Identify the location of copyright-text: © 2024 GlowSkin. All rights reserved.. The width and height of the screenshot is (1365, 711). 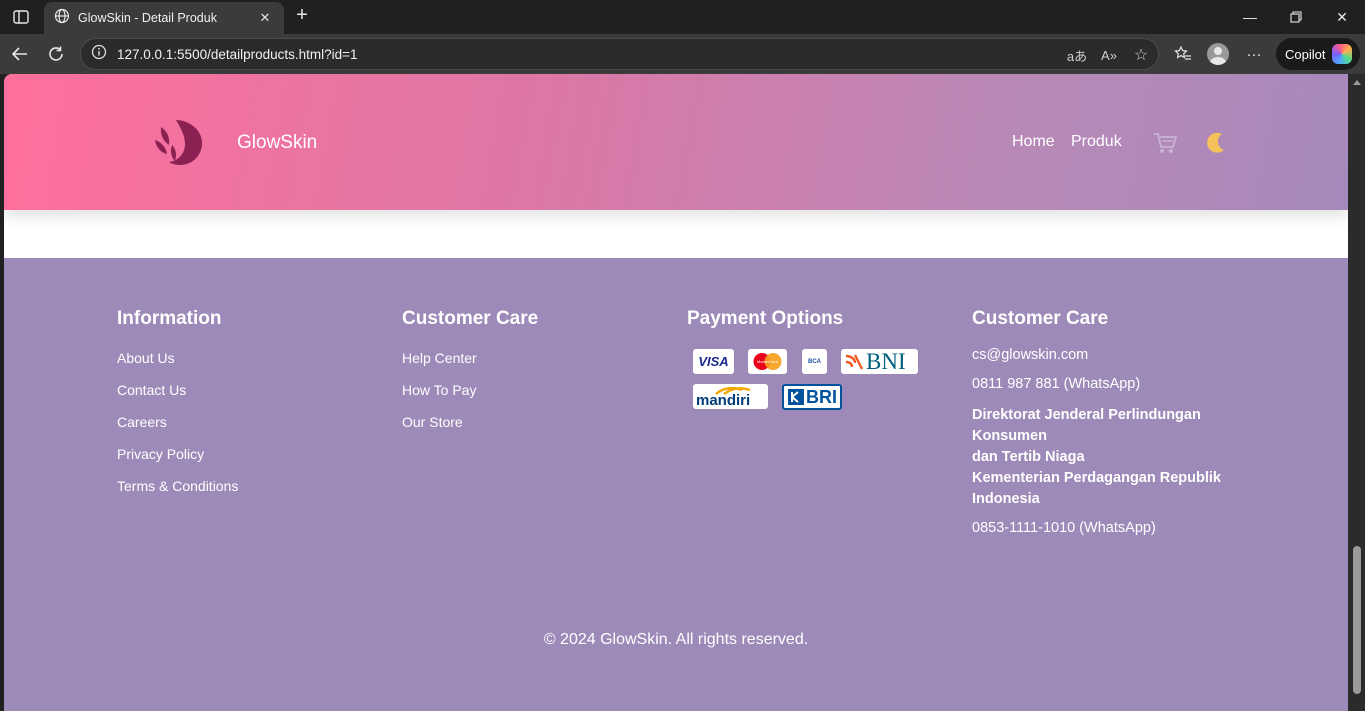
(676, 639).